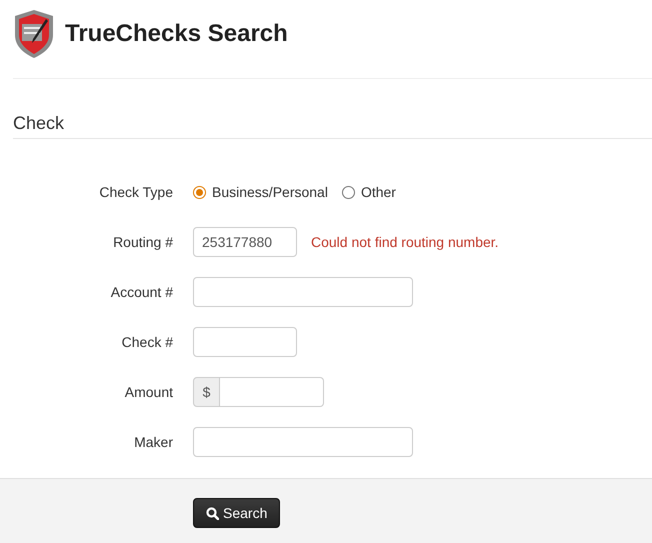 The width and height of the screenshot is (652, 543). Describe the element at coordinates (141, 292) in the screenshot. I see `field-label: Account #` at that location.